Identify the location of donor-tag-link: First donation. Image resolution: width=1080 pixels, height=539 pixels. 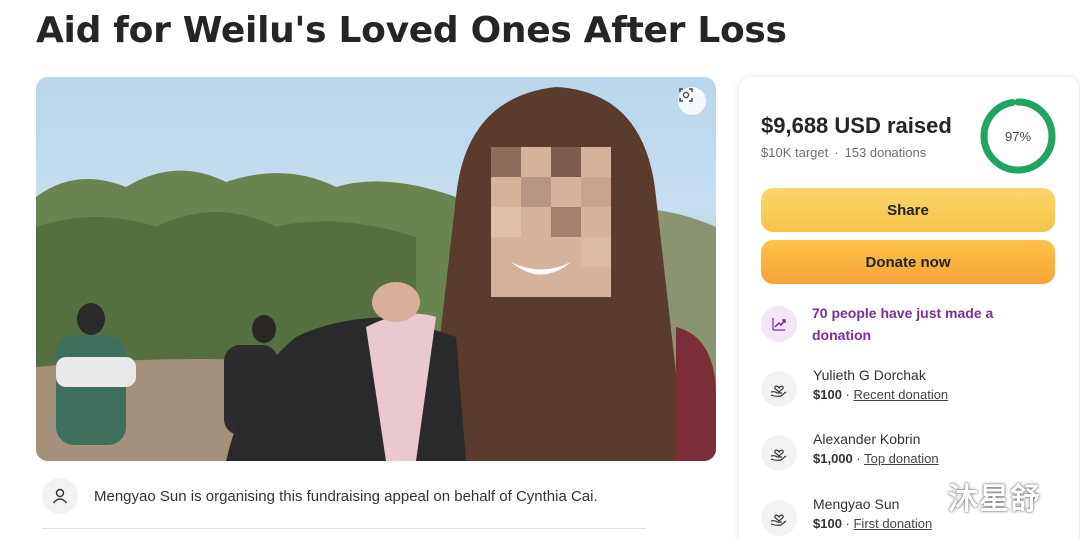
(892, 523).